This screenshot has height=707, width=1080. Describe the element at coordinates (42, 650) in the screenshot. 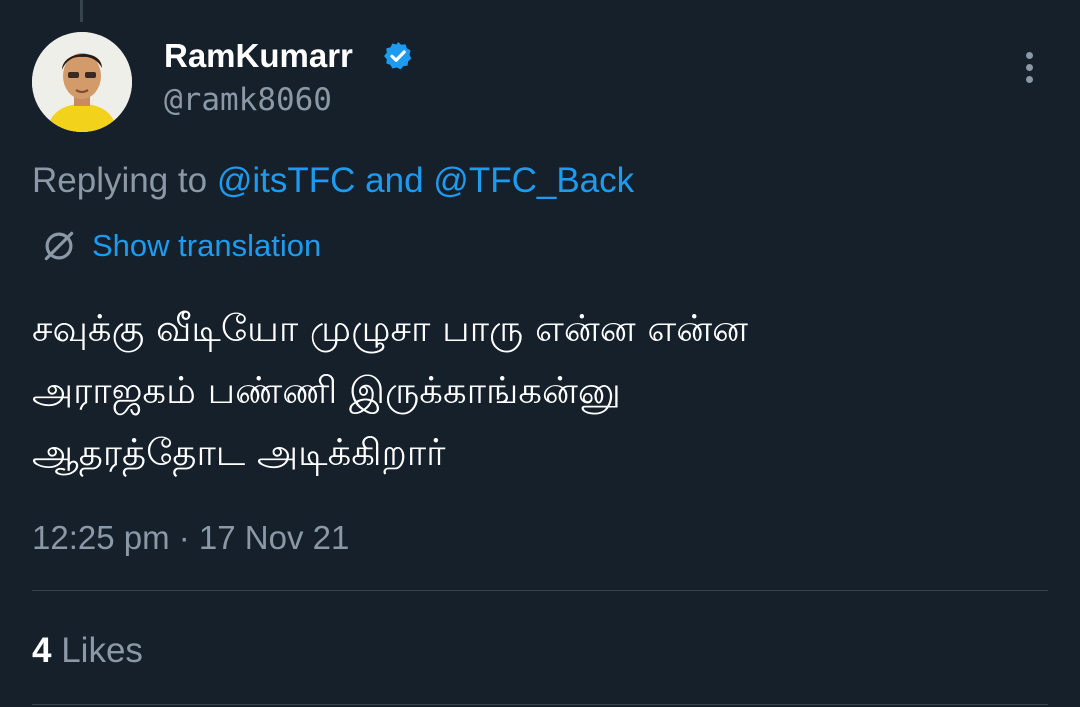

I see `likes-count: 4` at that location.